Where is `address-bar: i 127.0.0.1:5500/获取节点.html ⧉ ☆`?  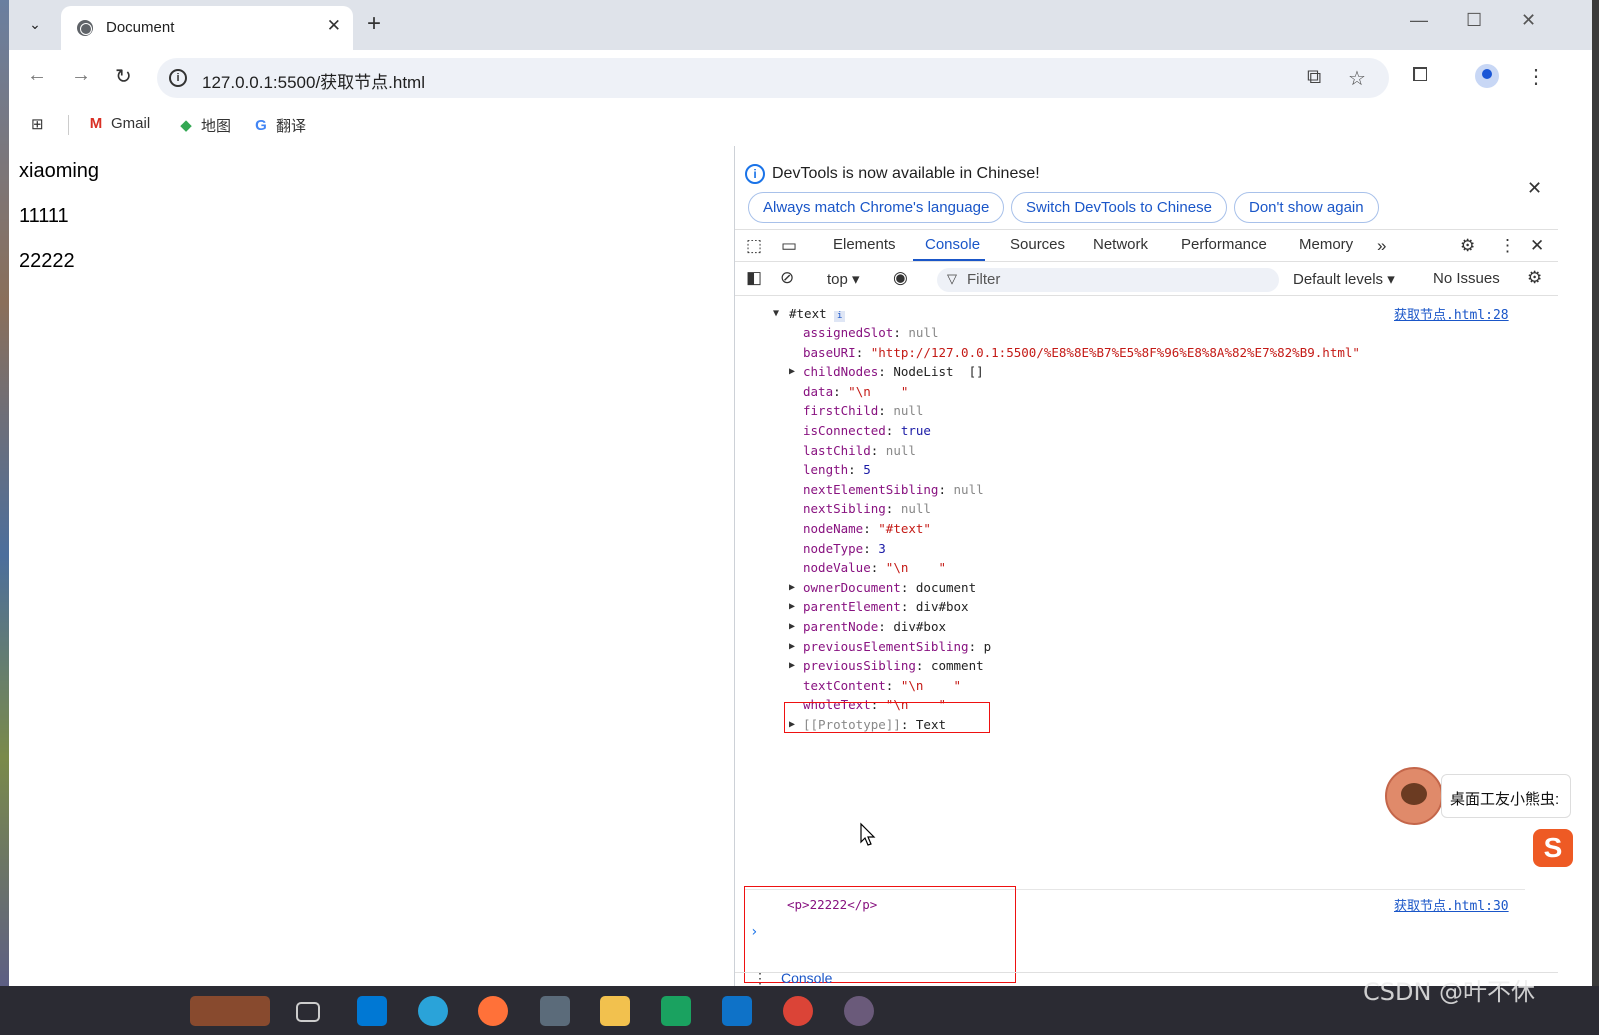 address-bar: i 127.0.0.1:5500/获取节点.html ⧉ ☆ is located at coordinates (773, 78).